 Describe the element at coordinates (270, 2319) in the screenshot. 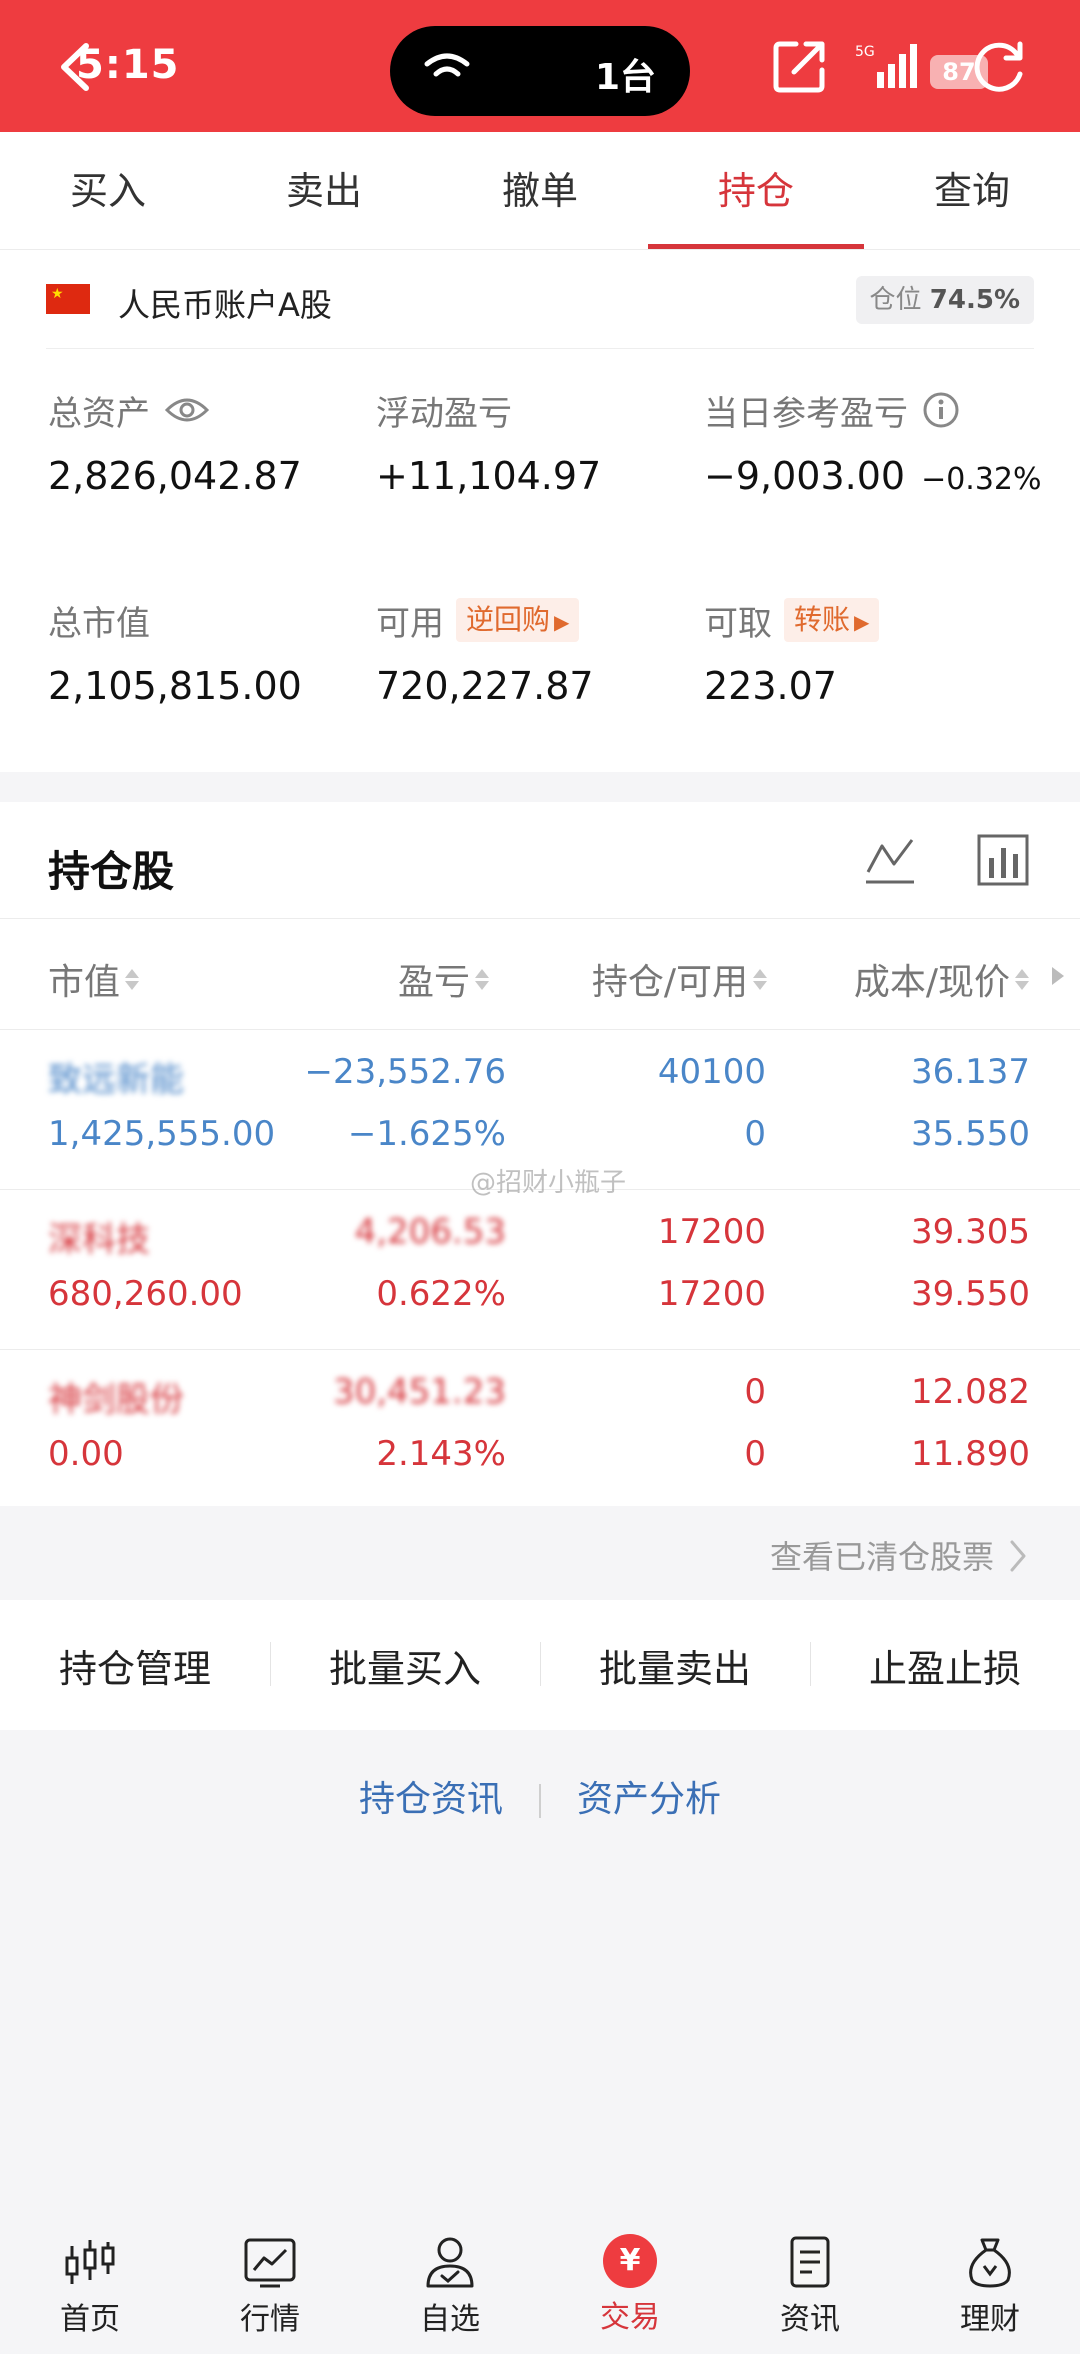

I see `nav-market-label: 行情` at that location.